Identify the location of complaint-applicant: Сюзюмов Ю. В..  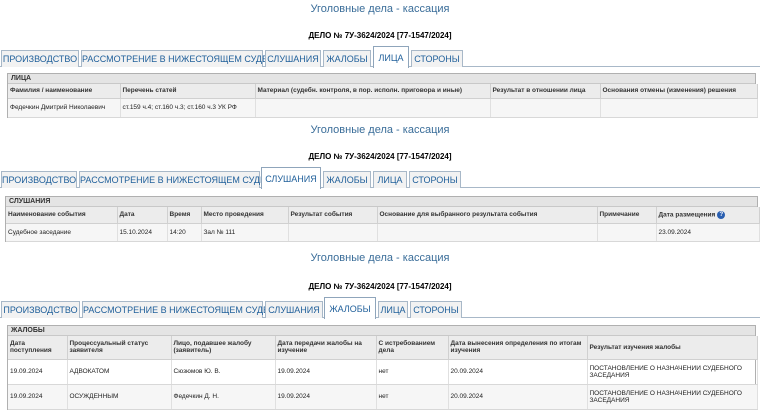
(223, 372).